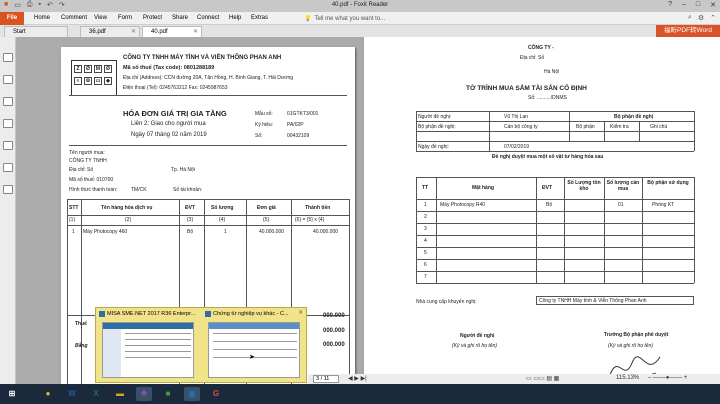 The width and height of the screenshot is (720, 404). Describe the element at coordinates (8, 189) in the screenshot. I see `security-icon` at that location.